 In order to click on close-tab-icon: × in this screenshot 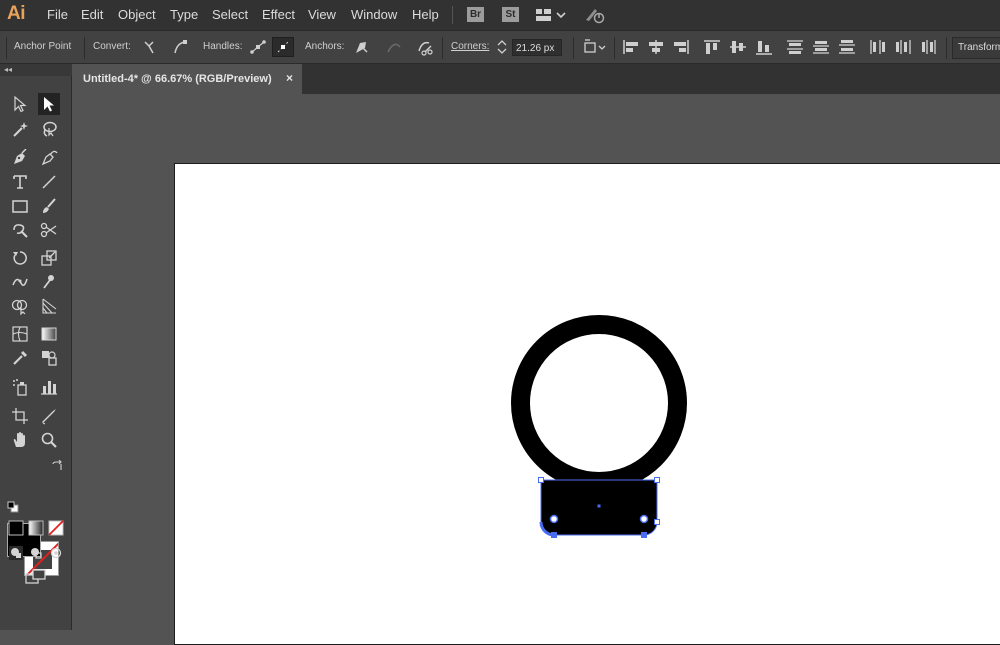, I will do `click(289, 78)`.